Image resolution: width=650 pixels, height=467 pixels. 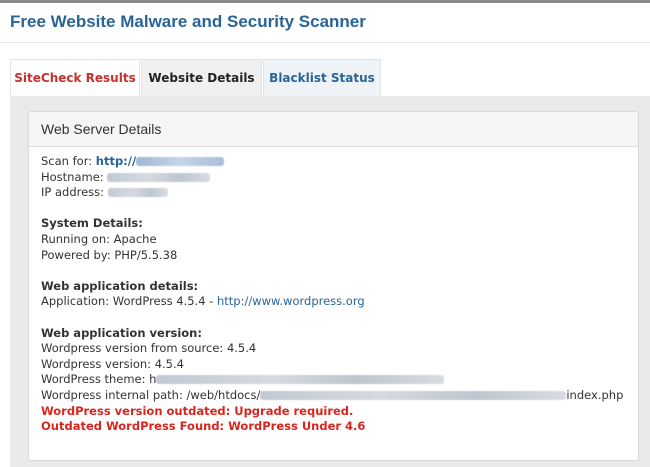 I want to click on web-application-version-heading: Web application version:, so click(x=121, y=332).